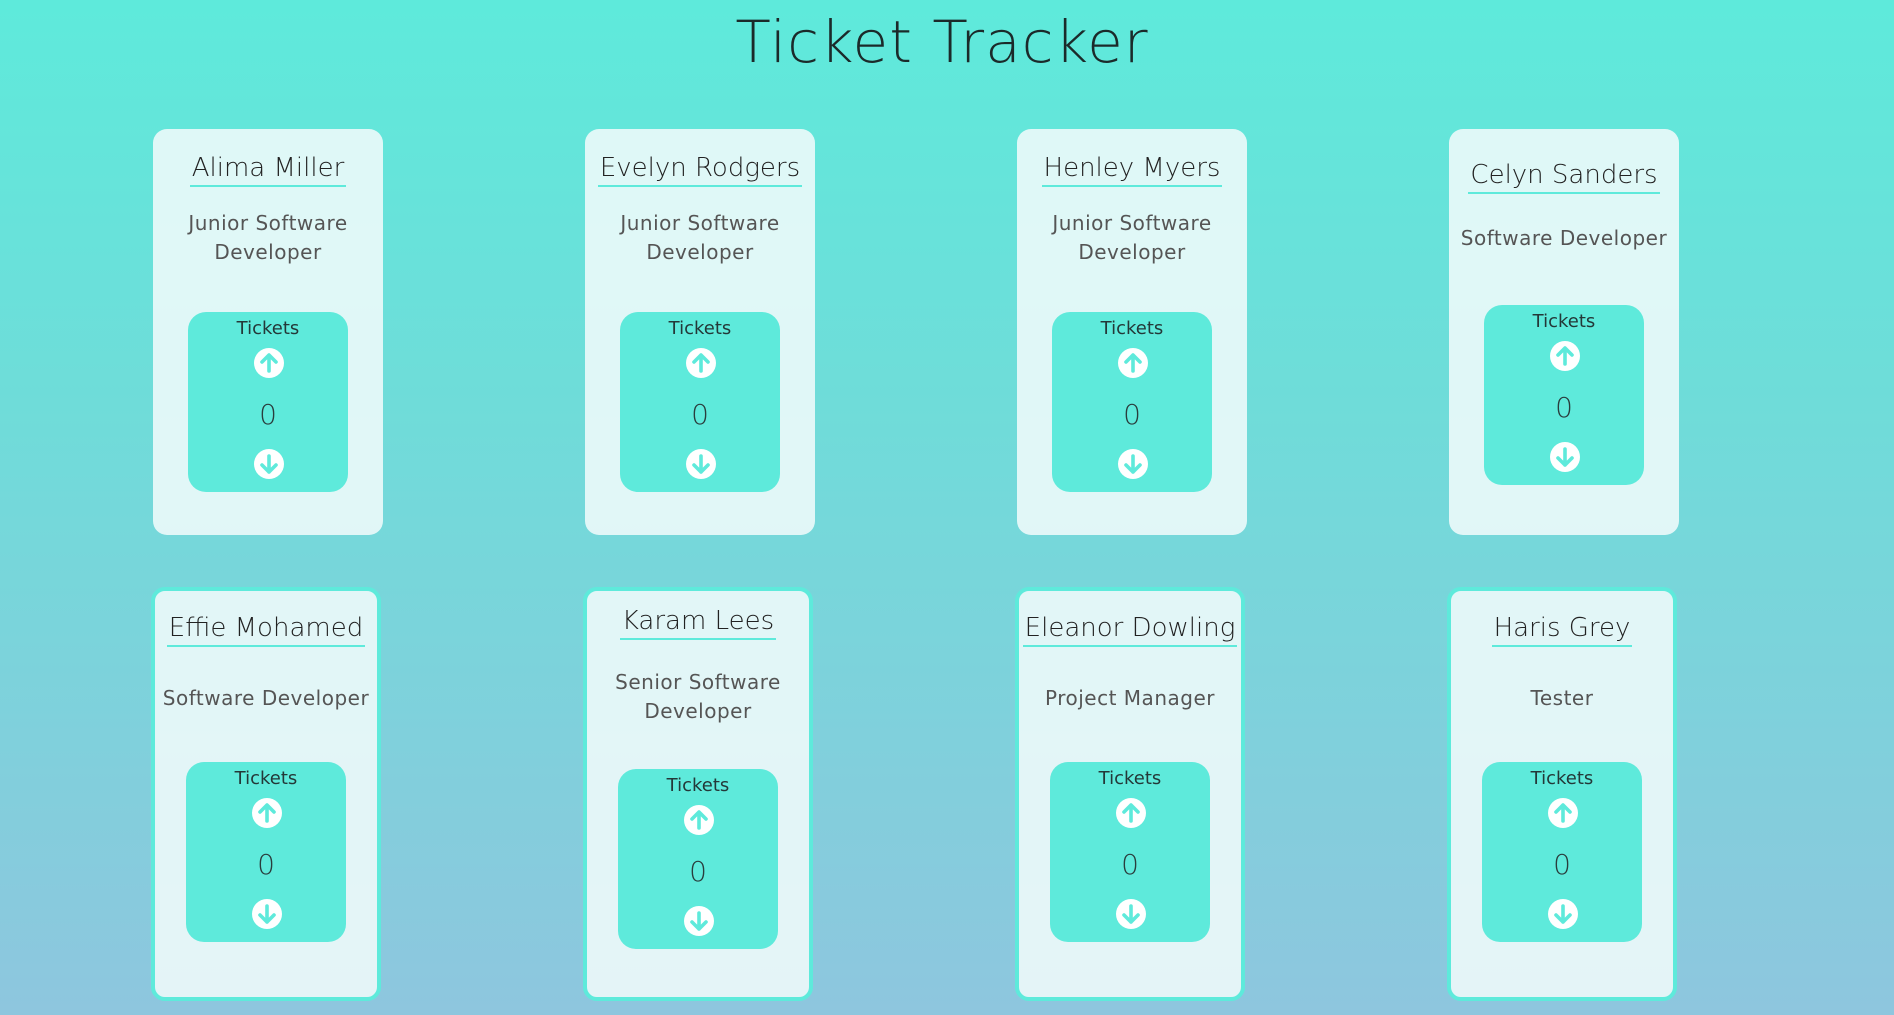 Image resolution: width=1894 pixels, height=1015 pixels. I want to click on employee-card: Celyn Sanders Software Developer Tickets 0, so click(1564, 332).